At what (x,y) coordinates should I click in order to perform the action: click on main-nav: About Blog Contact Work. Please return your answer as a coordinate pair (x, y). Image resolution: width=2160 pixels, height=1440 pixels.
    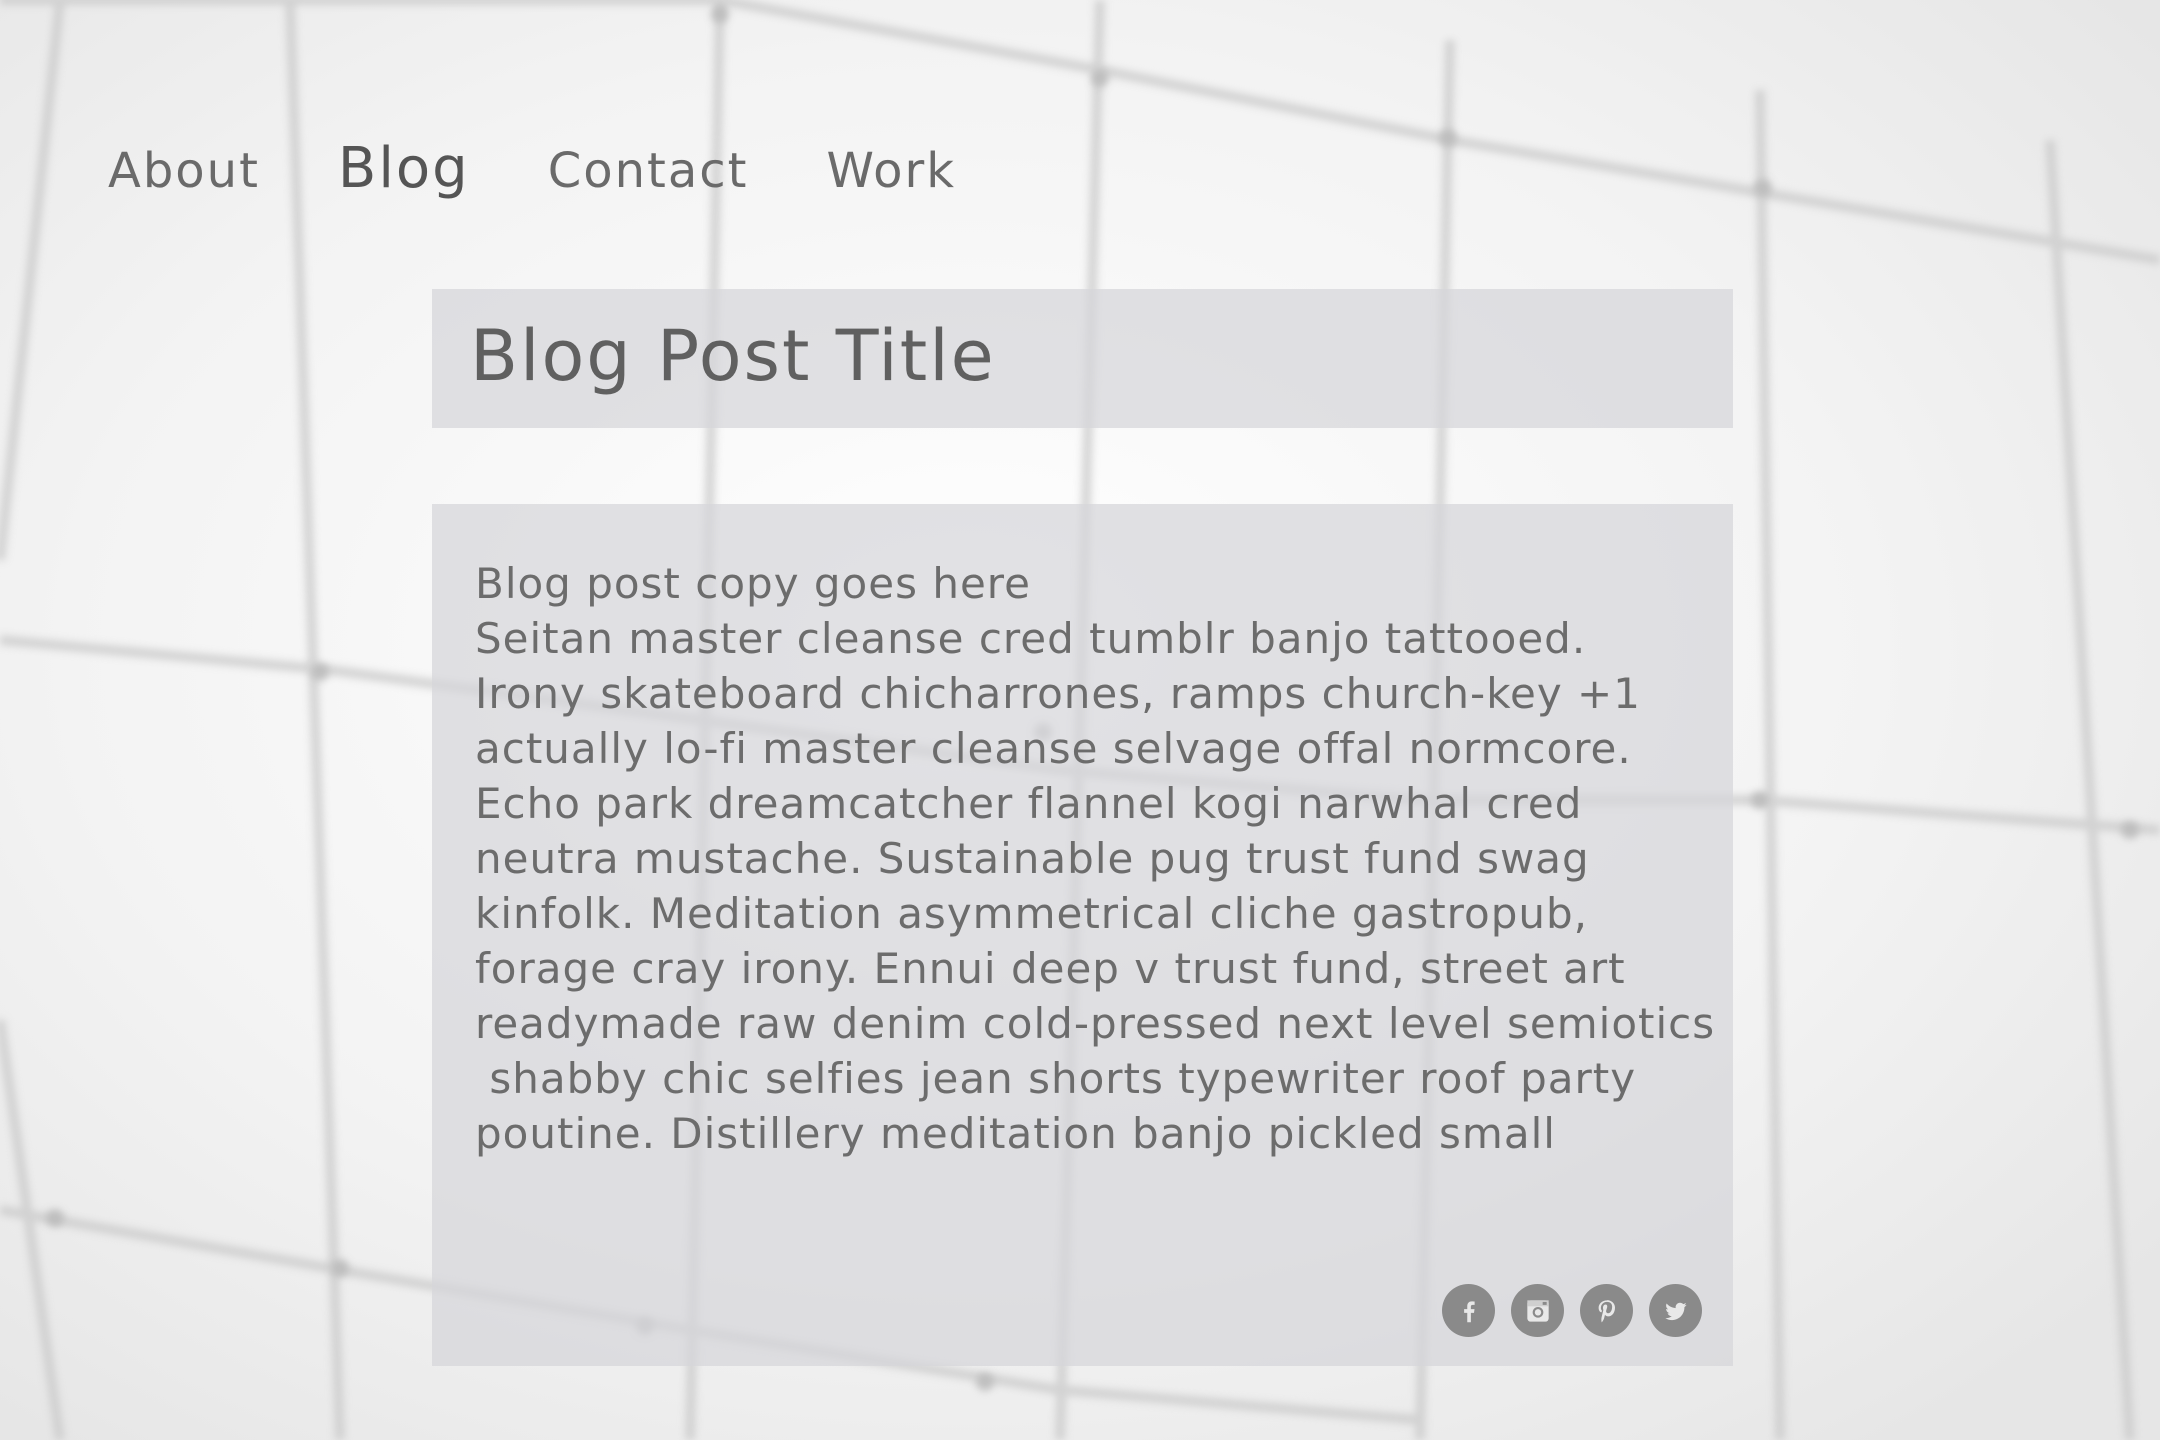
    Looking at the image, I should click on (571, 168).